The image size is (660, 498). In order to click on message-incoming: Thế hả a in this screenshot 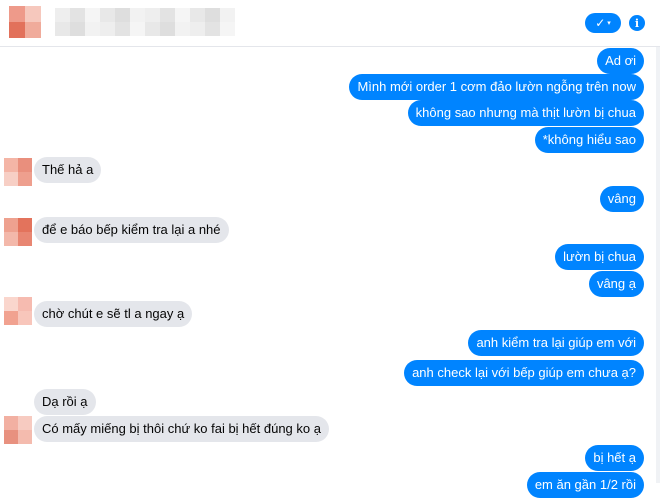, I will do `click(68, 170)`.